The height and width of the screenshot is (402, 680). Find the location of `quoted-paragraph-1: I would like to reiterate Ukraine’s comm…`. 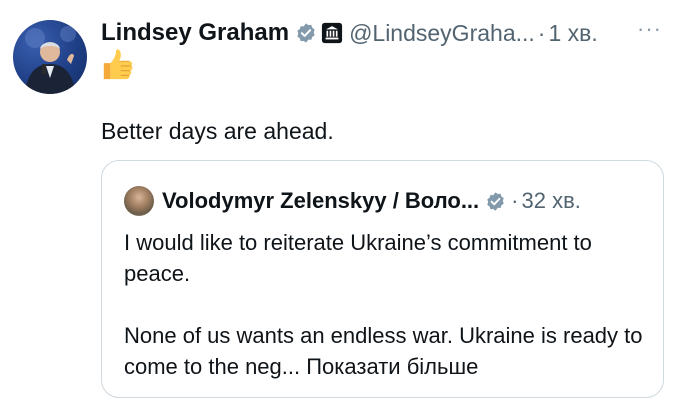

quoted-paragraph-1: I would like to reiterate Ukraine’s comm… is located at coordinates (358, 258).